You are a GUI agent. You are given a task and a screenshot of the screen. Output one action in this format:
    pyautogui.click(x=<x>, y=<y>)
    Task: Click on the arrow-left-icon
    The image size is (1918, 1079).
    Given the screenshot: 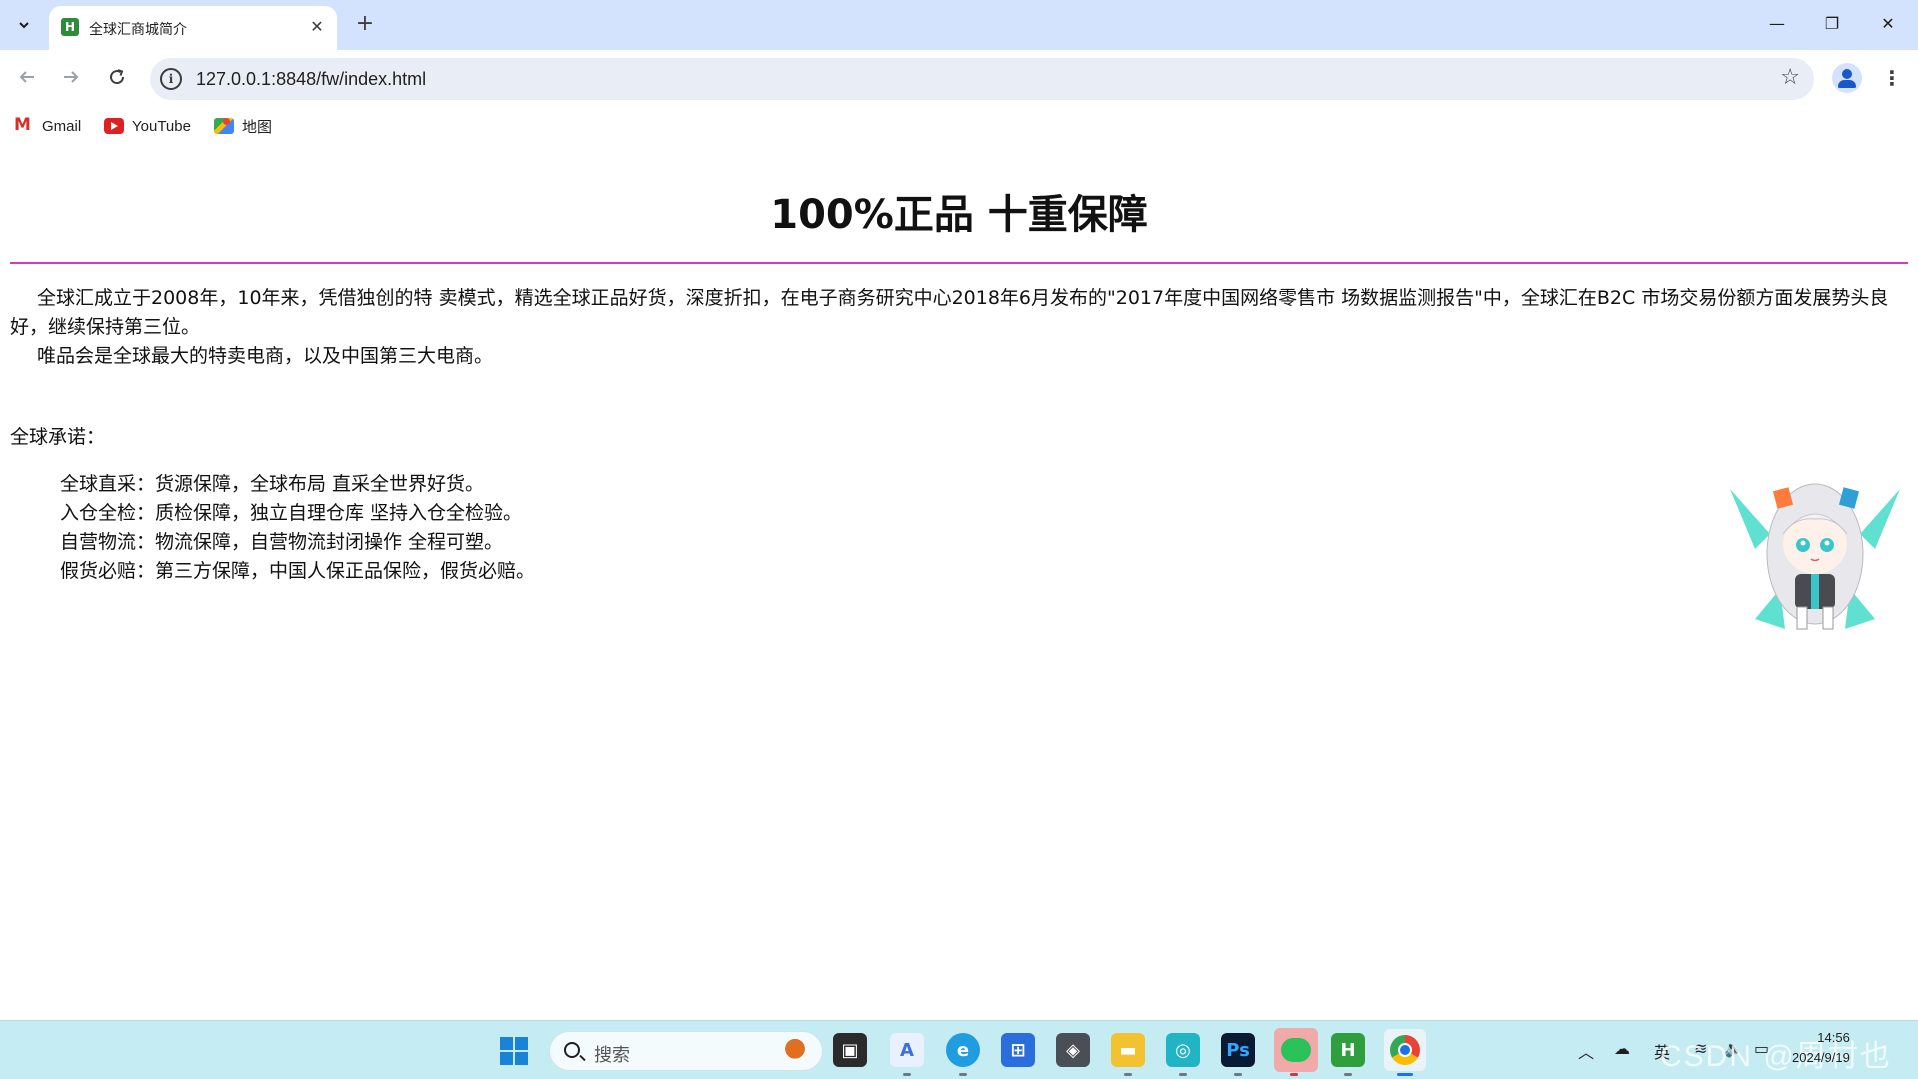 What is the action you would take?
    pyautogui.click(x=26, y=77)
    